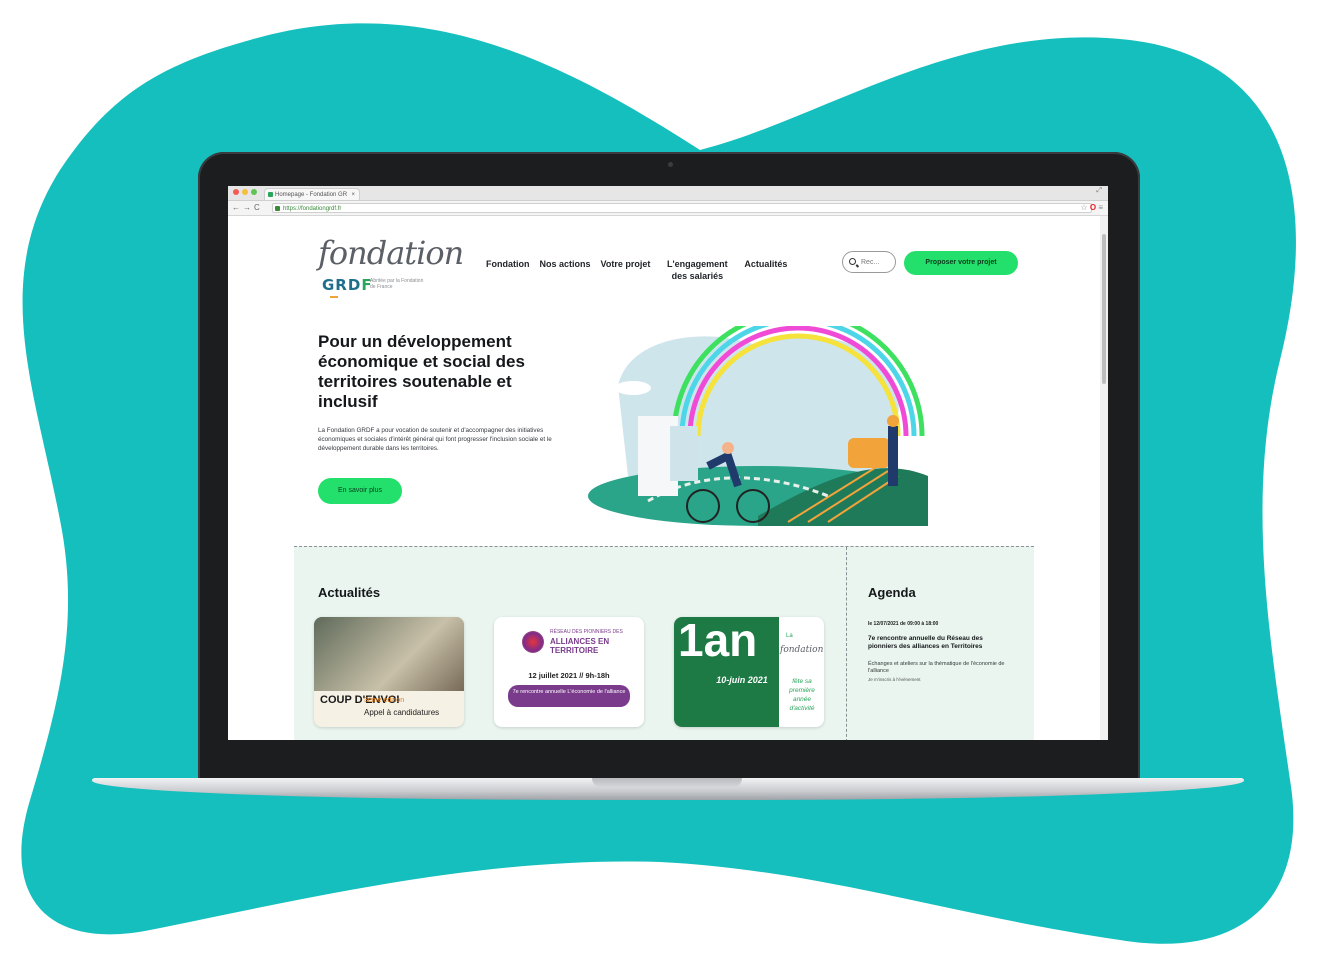  Describe the element at coordinates (718, 641) in the screenshot. I see `card-big-text: 1an` at that location.